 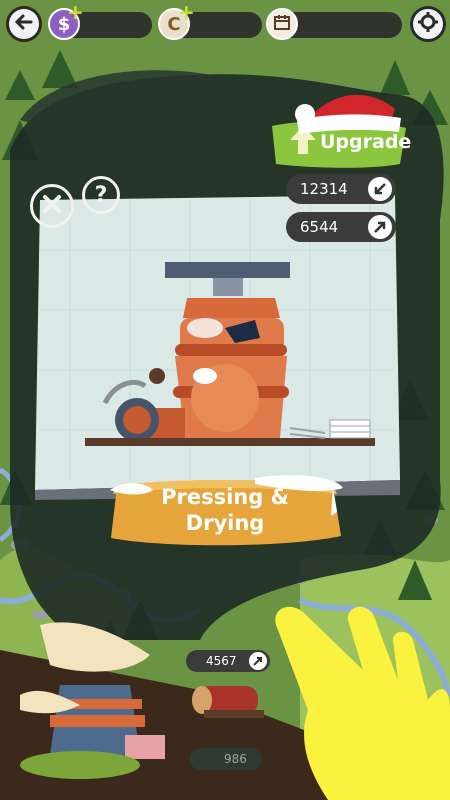 I want to click on calendar-button, so click(x=282, y=24).